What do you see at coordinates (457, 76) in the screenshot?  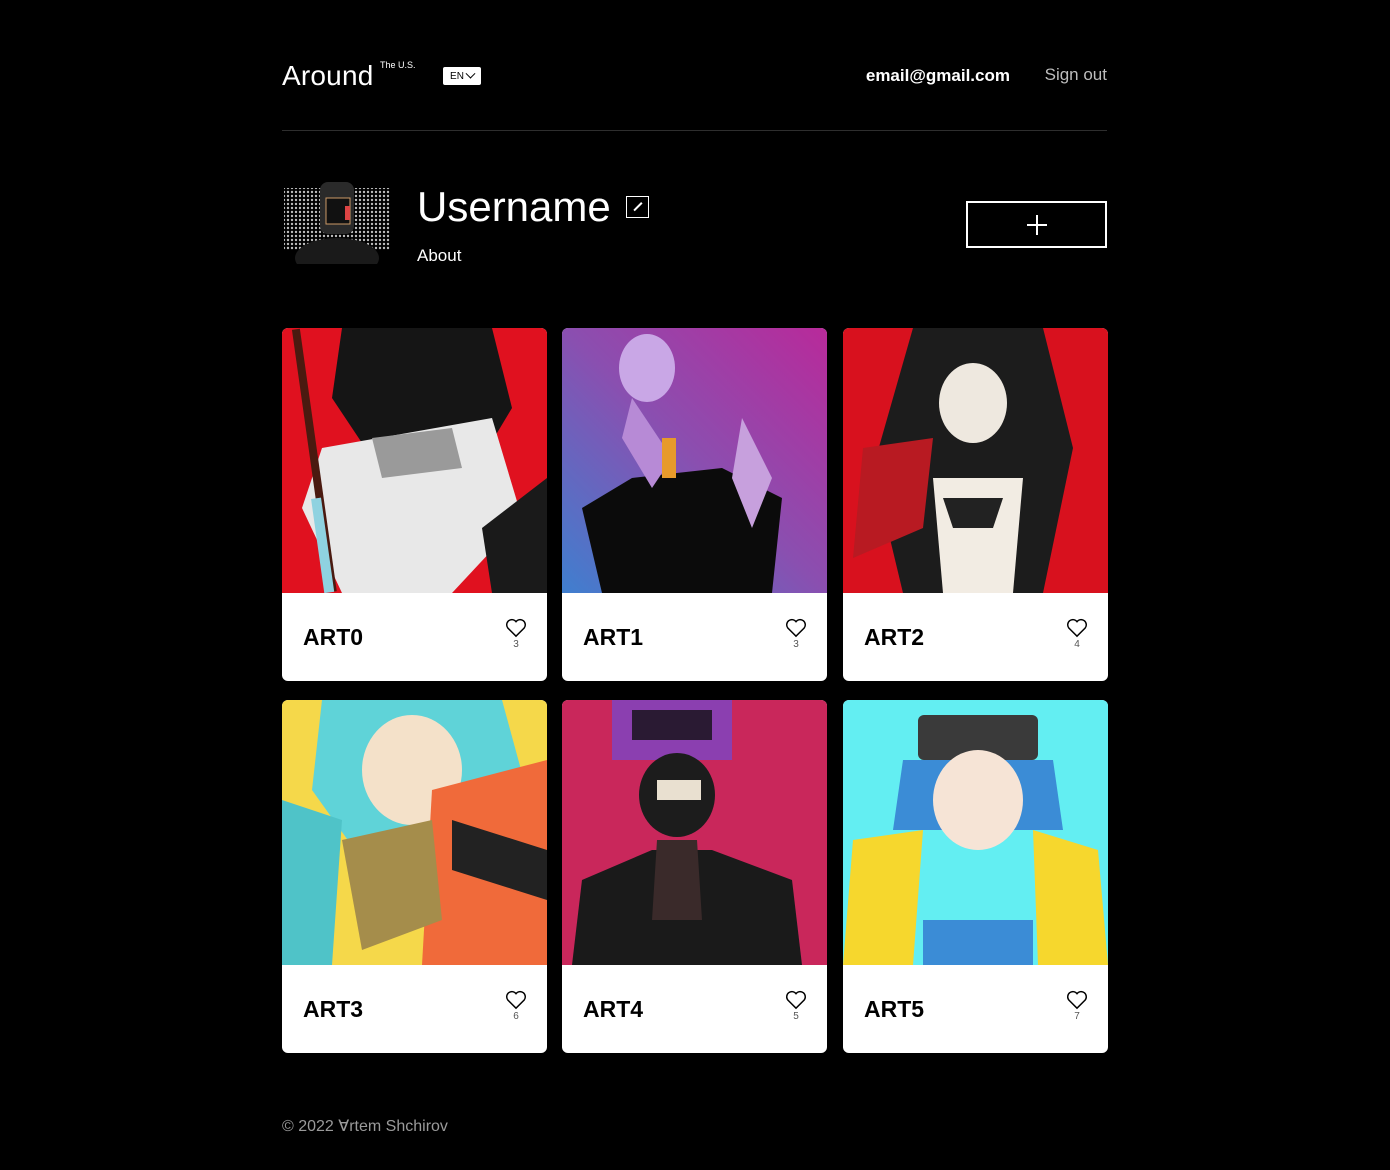 I see `language-value: EN` at bounding box center [457, 76].